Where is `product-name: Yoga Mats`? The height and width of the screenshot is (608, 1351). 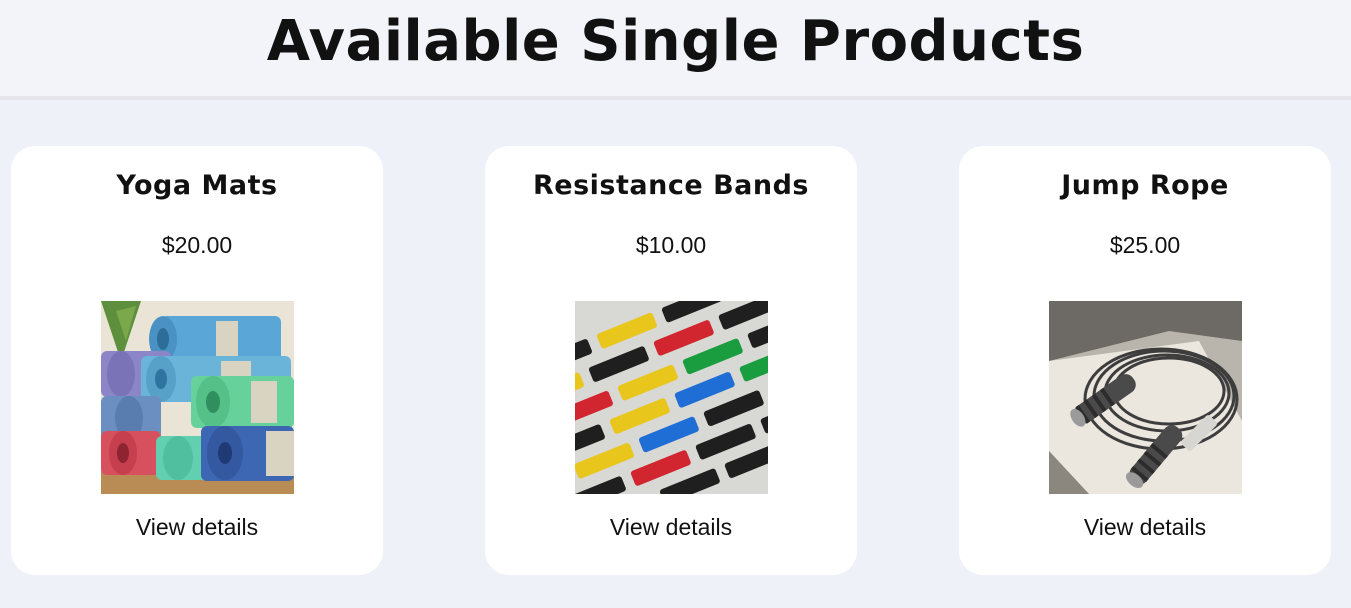 product-name: Yoga Mats is located at coordinates (197, 185).